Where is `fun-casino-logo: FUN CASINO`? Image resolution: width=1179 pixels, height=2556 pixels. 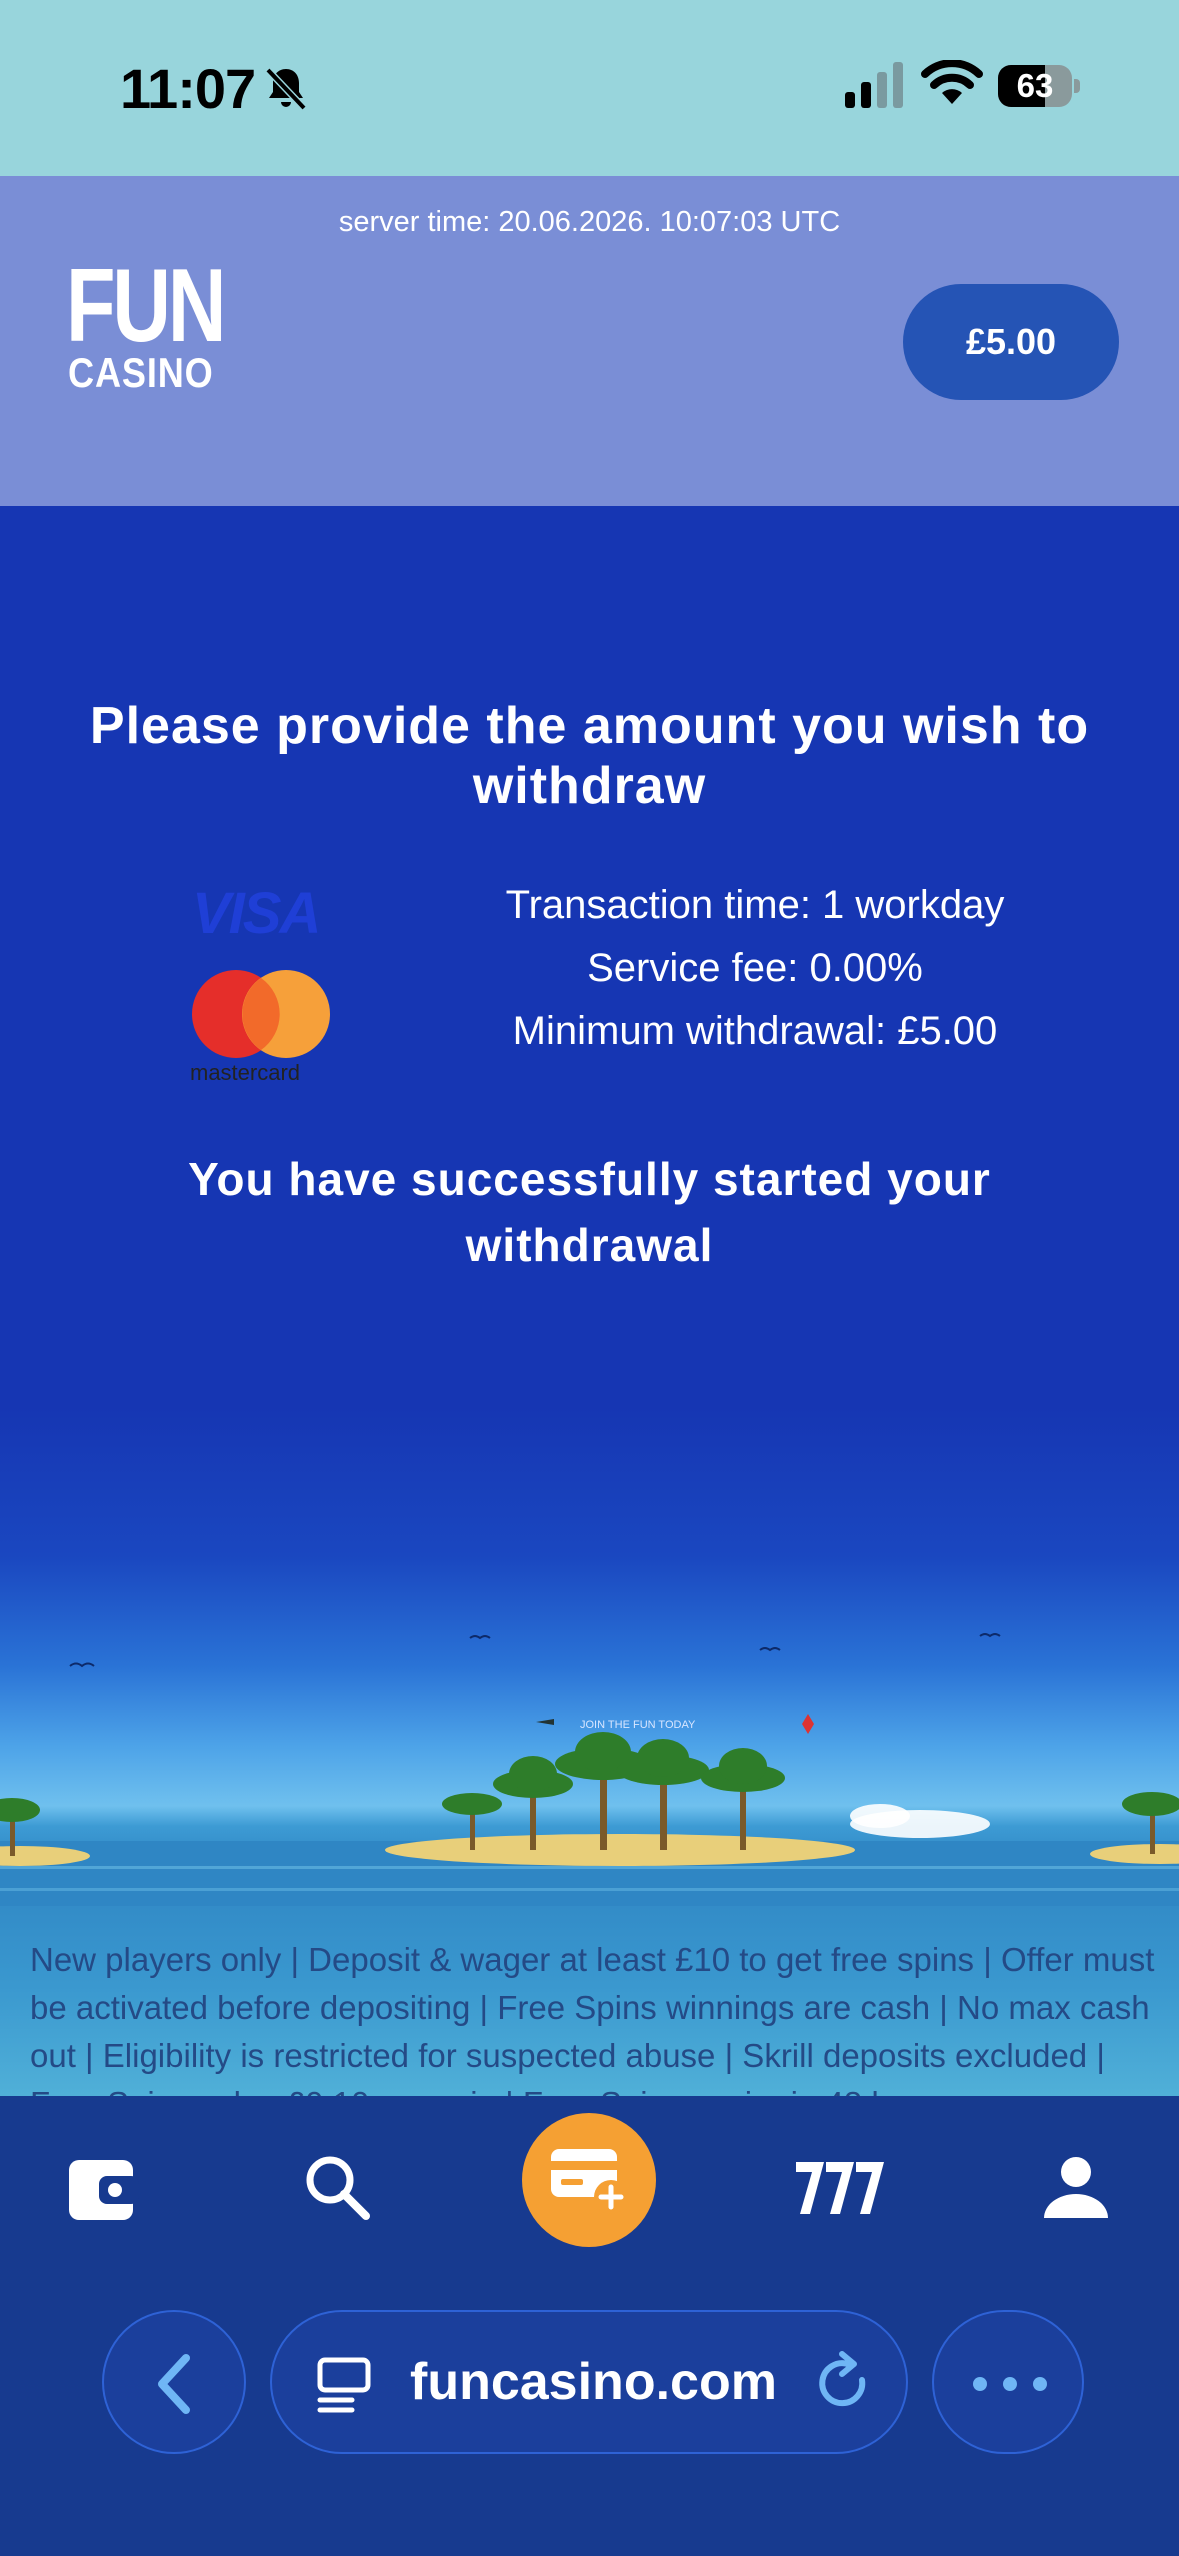
fun-casino-logo: FUN CASINO is located at coordinates (151, 324).